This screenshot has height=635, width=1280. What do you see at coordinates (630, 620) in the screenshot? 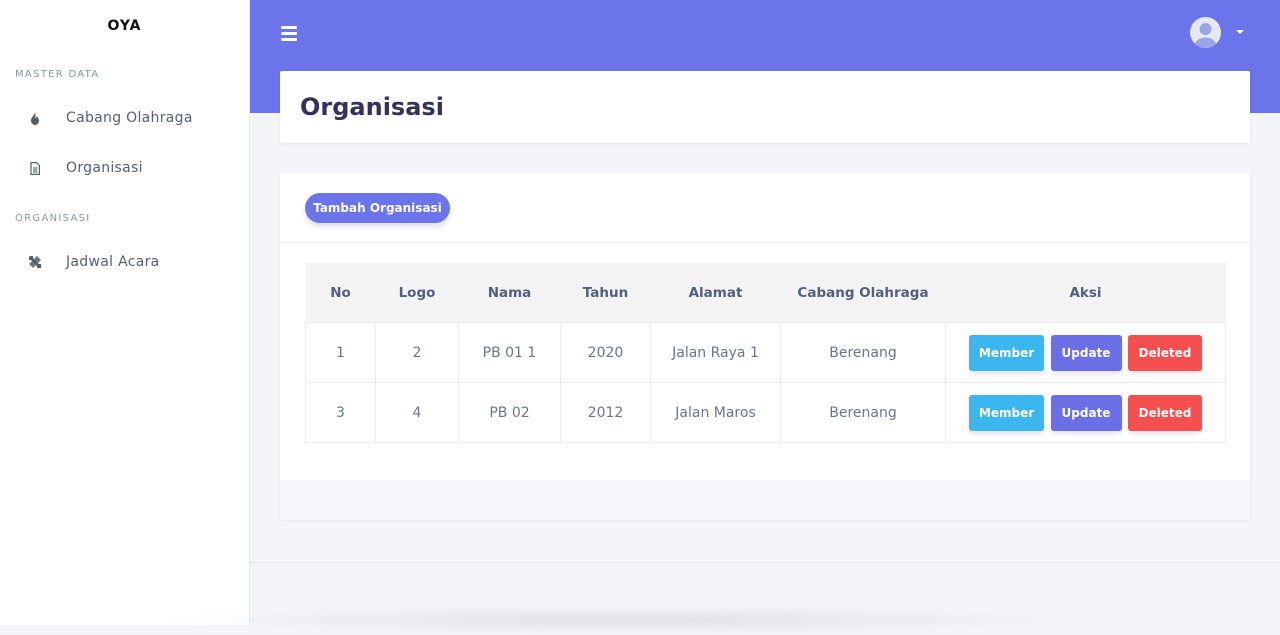
I see `bottom-shadow` at bounding box center [630, 620].